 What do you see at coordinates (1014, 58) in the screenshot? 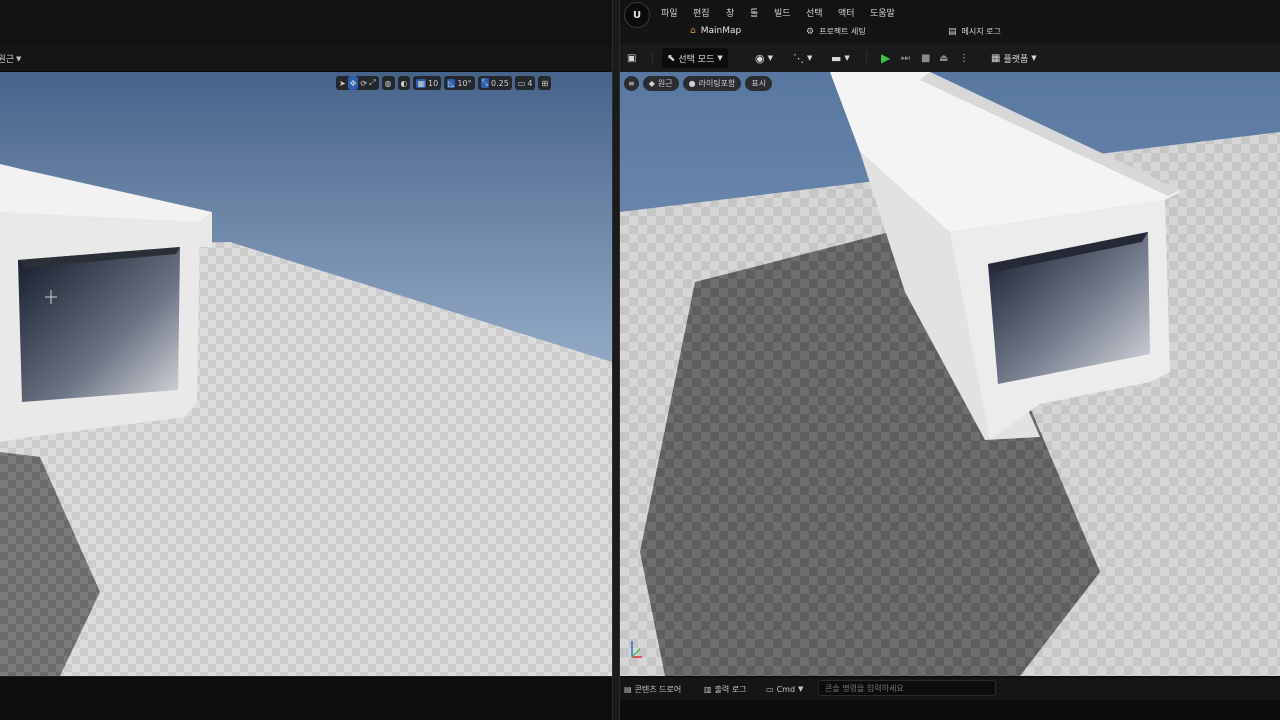
I see `platforms-dropdown: ▦ 플랫폼 ▼` at bounding box center [1014, 58].